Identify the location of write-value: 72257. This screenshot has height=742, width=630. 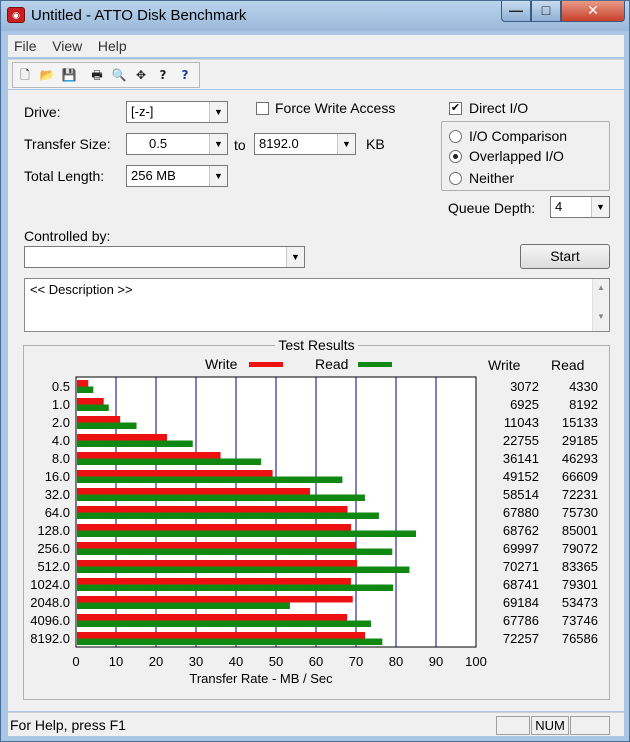
(521, 638).